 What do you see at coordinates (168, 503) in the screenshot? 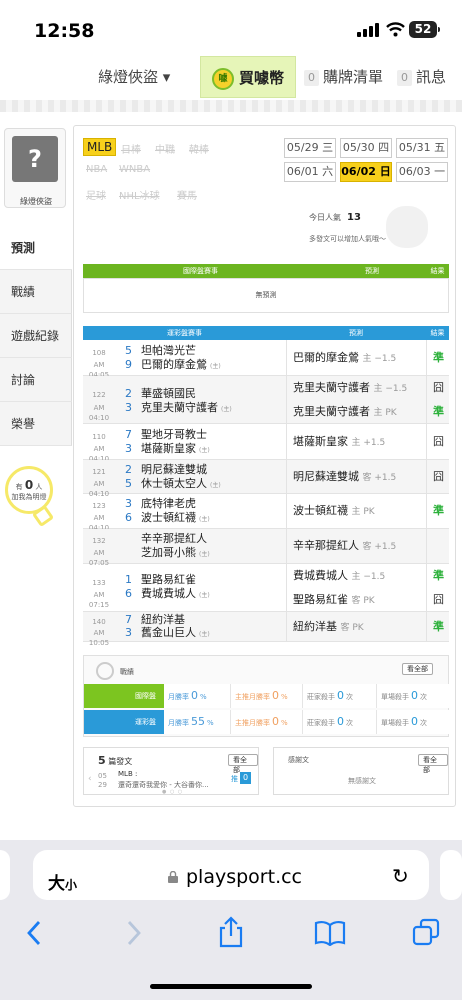
I see `away-name: 底特律老虎` at bounding box center [168, 503].